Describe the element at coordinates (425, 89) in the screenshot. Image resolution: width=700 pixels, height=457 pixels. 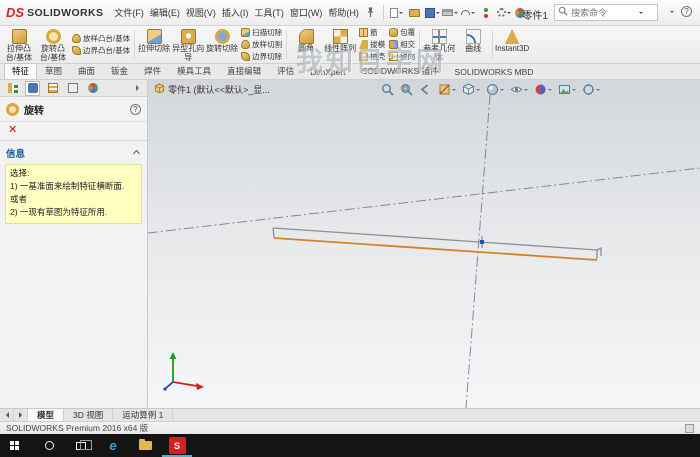
I see `previous-view-icon` at that location.